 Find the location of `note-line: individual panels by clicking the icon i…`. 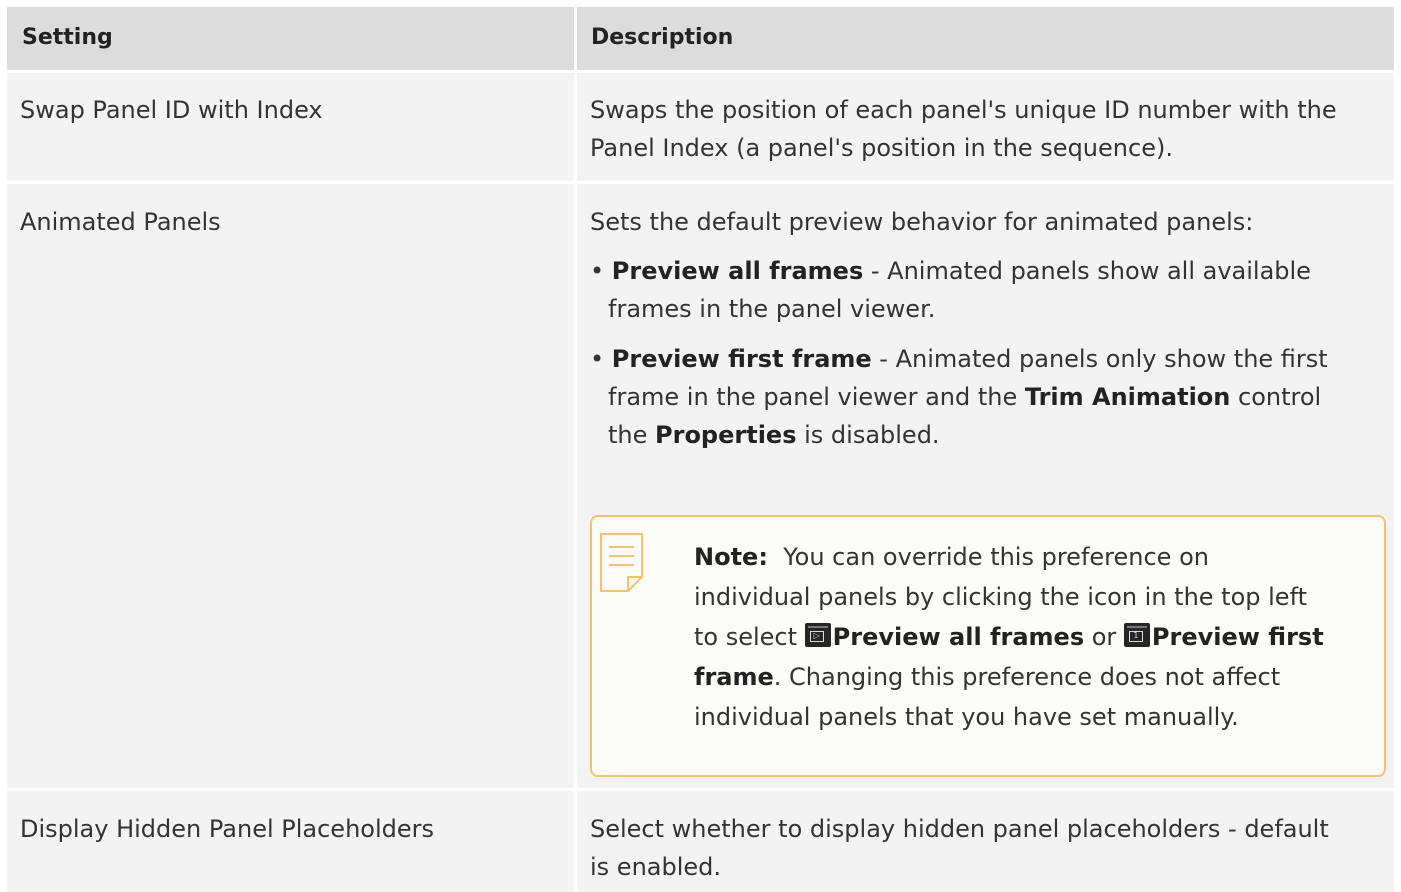

note-line: individual panels by clicking the icon i… is located at coordinates (1001, 597).